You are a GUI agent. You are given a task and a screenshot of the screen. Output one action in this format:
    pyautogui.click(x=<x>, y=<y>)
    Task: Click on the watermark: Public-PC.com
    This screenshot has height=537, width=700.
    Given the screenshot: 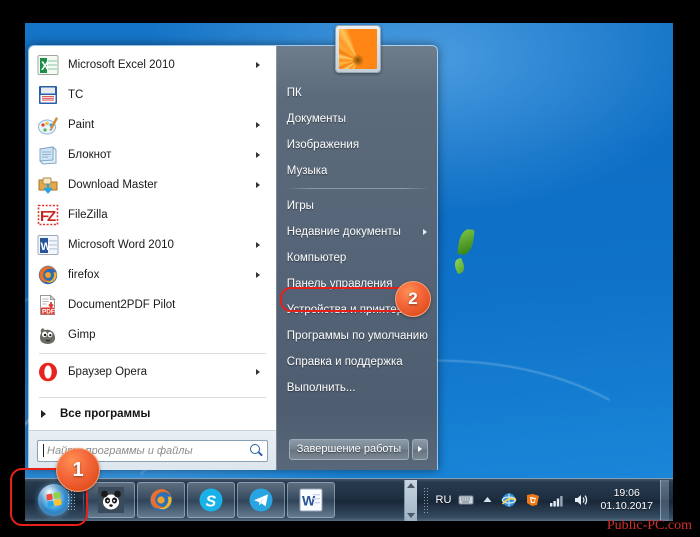 What is the action you would take?
    pyautogui.click(x=649, y=525)
    